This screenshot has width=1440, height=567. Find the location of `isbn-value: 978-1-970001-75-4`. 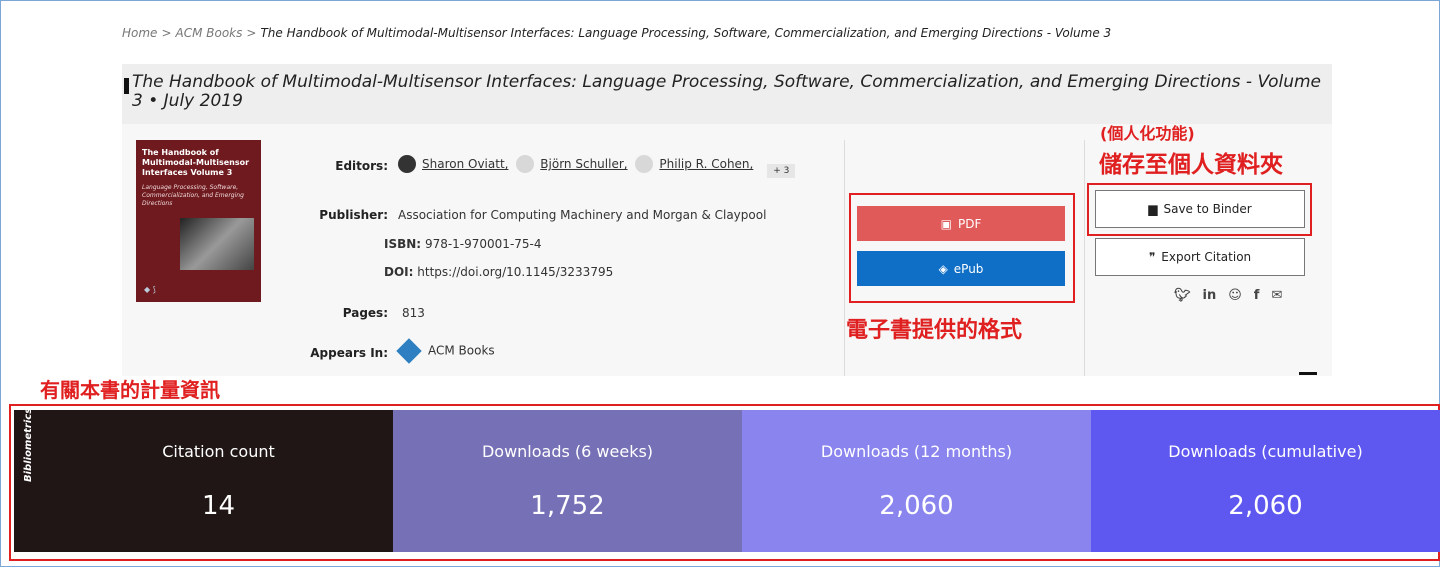

isbn-value: 978-1-970001-75-4 is located at coordinates (483, 244).